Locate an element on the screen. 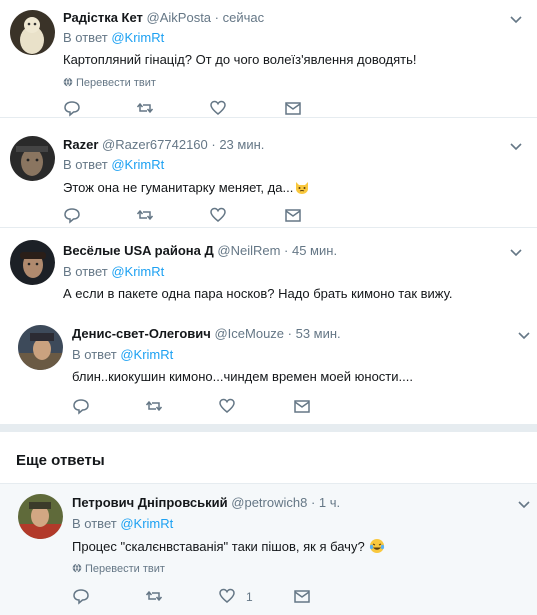  timestamp: · 45 мин. is located at coordinates (310, 250).